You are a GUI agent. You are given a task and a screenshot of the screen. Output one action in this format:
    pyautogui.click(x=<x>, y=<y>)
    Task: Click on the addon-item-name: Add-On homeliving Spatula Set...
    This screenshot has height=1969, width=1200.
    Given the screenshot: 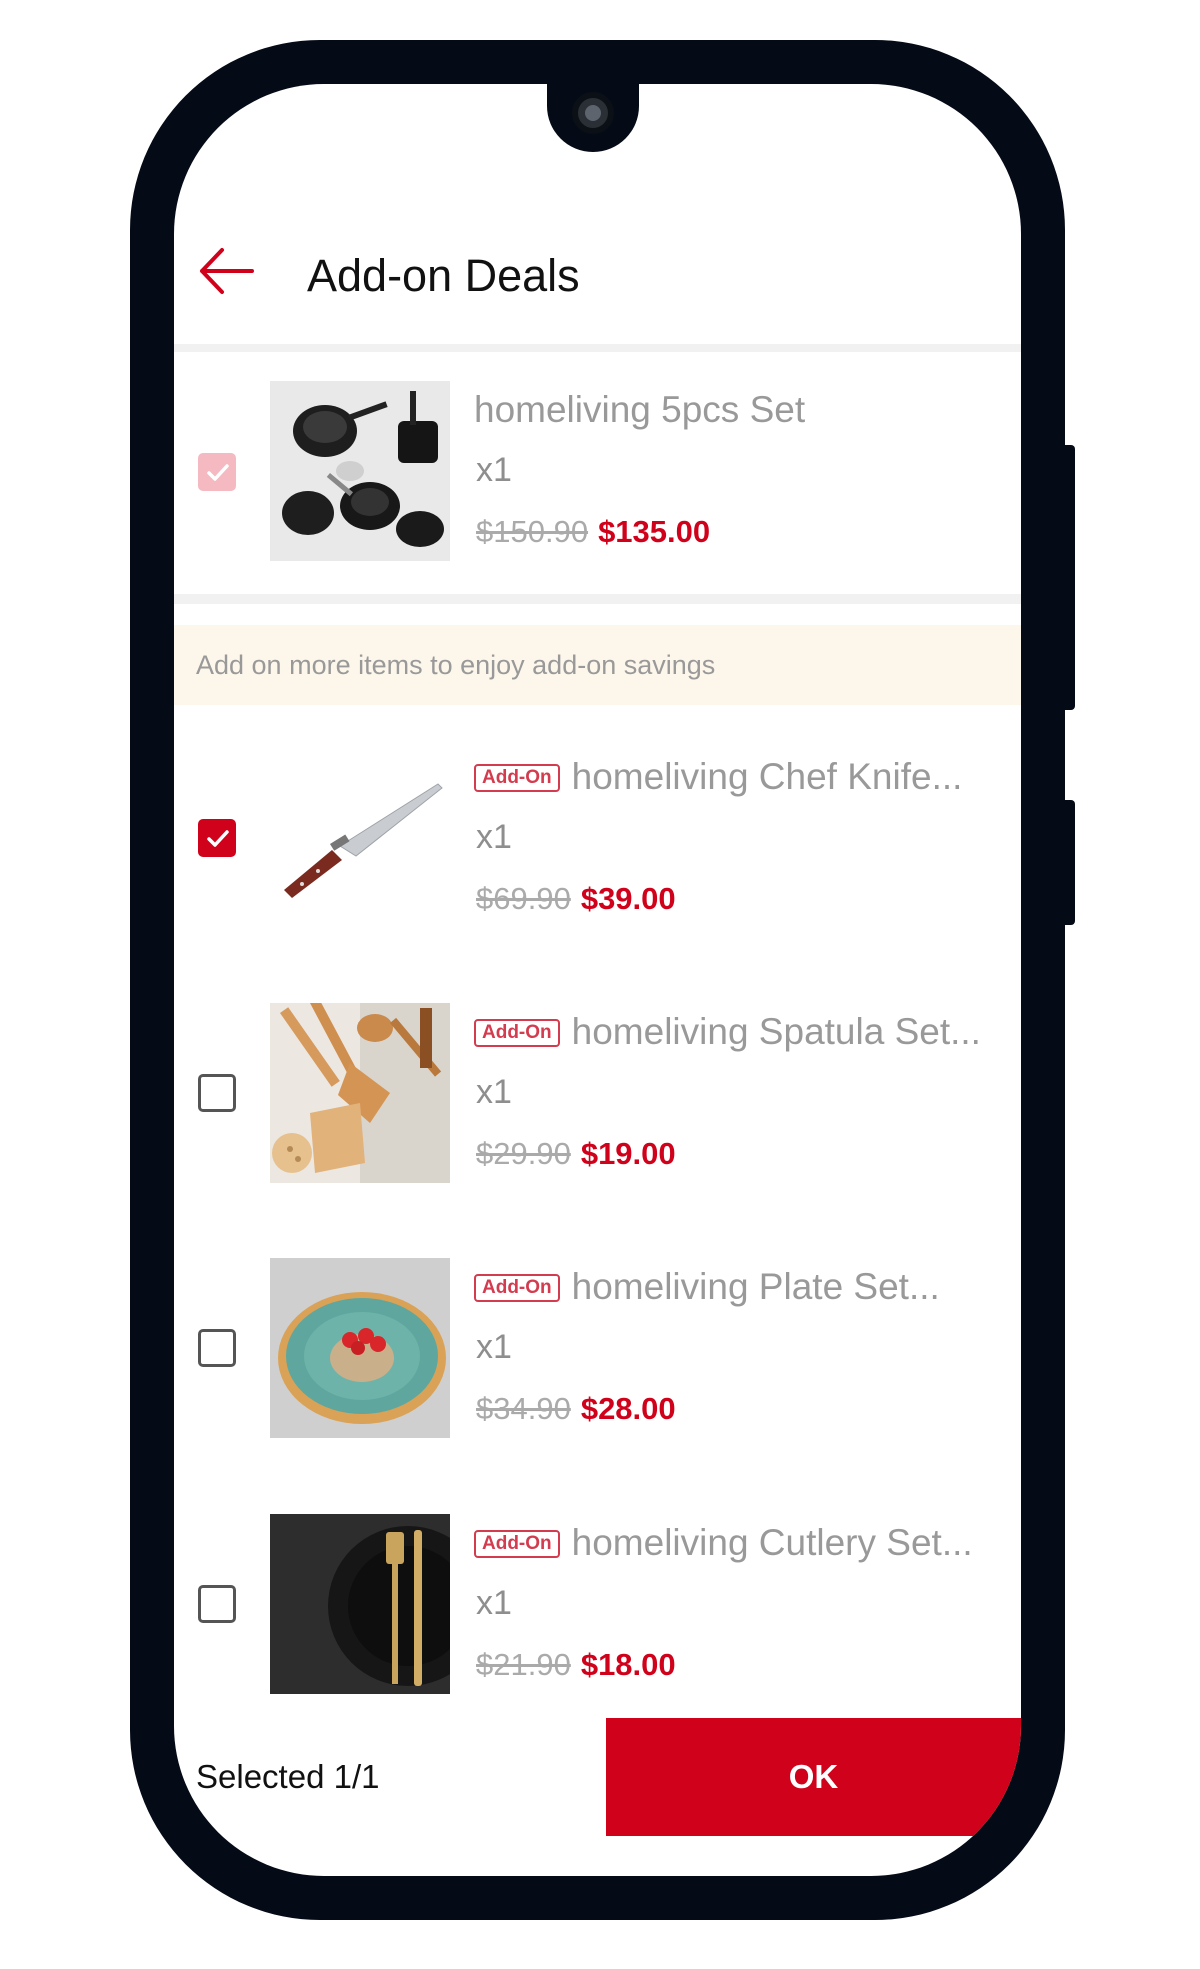 What is the action you would take?
    pyautogui.click(x=747, y=1032)
    